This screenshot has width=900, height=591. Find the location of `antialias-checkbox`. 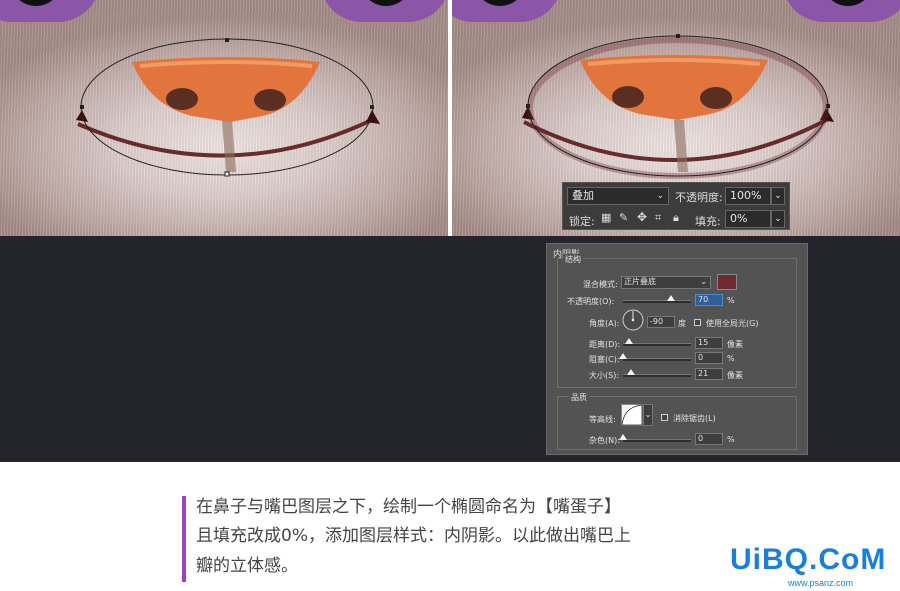

antialias-checkbox is located at coordinates (664, 417).